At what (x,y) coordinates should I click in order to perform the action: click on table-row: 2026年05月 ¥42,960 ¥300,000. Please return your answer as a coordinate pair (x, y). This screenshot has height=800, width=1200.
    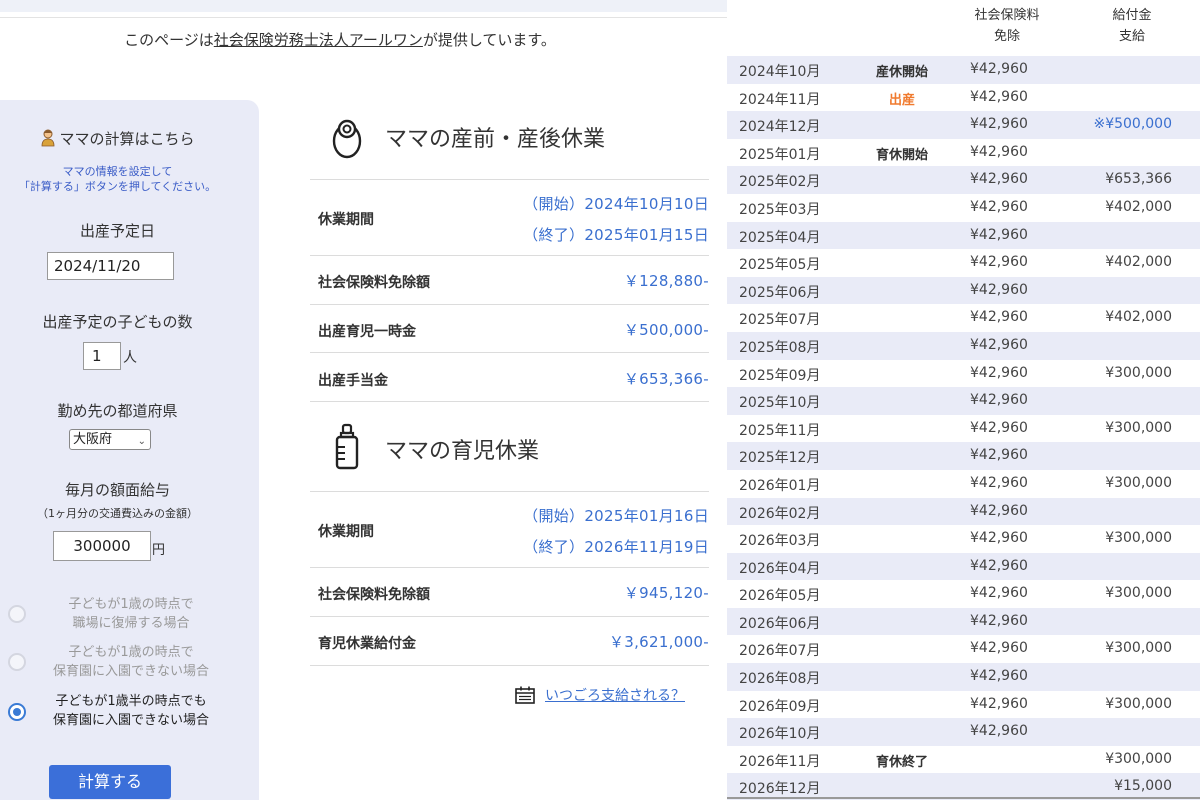
    Looking at the image, I should click on (963, 594).